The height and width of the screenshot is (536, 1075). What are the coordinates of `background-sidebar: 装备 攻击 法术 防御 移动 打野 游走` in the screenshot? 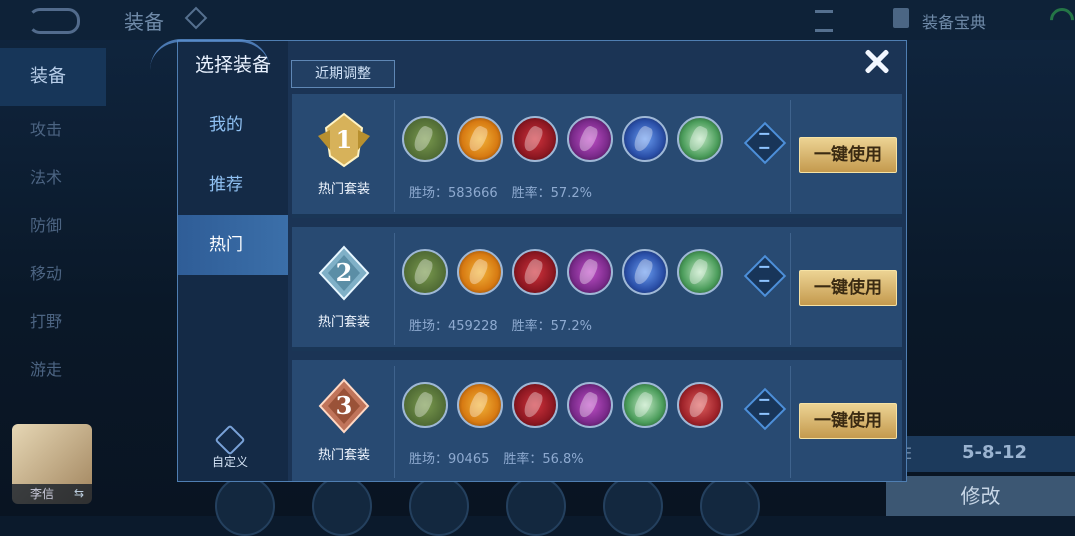 It's located at (53, 228).